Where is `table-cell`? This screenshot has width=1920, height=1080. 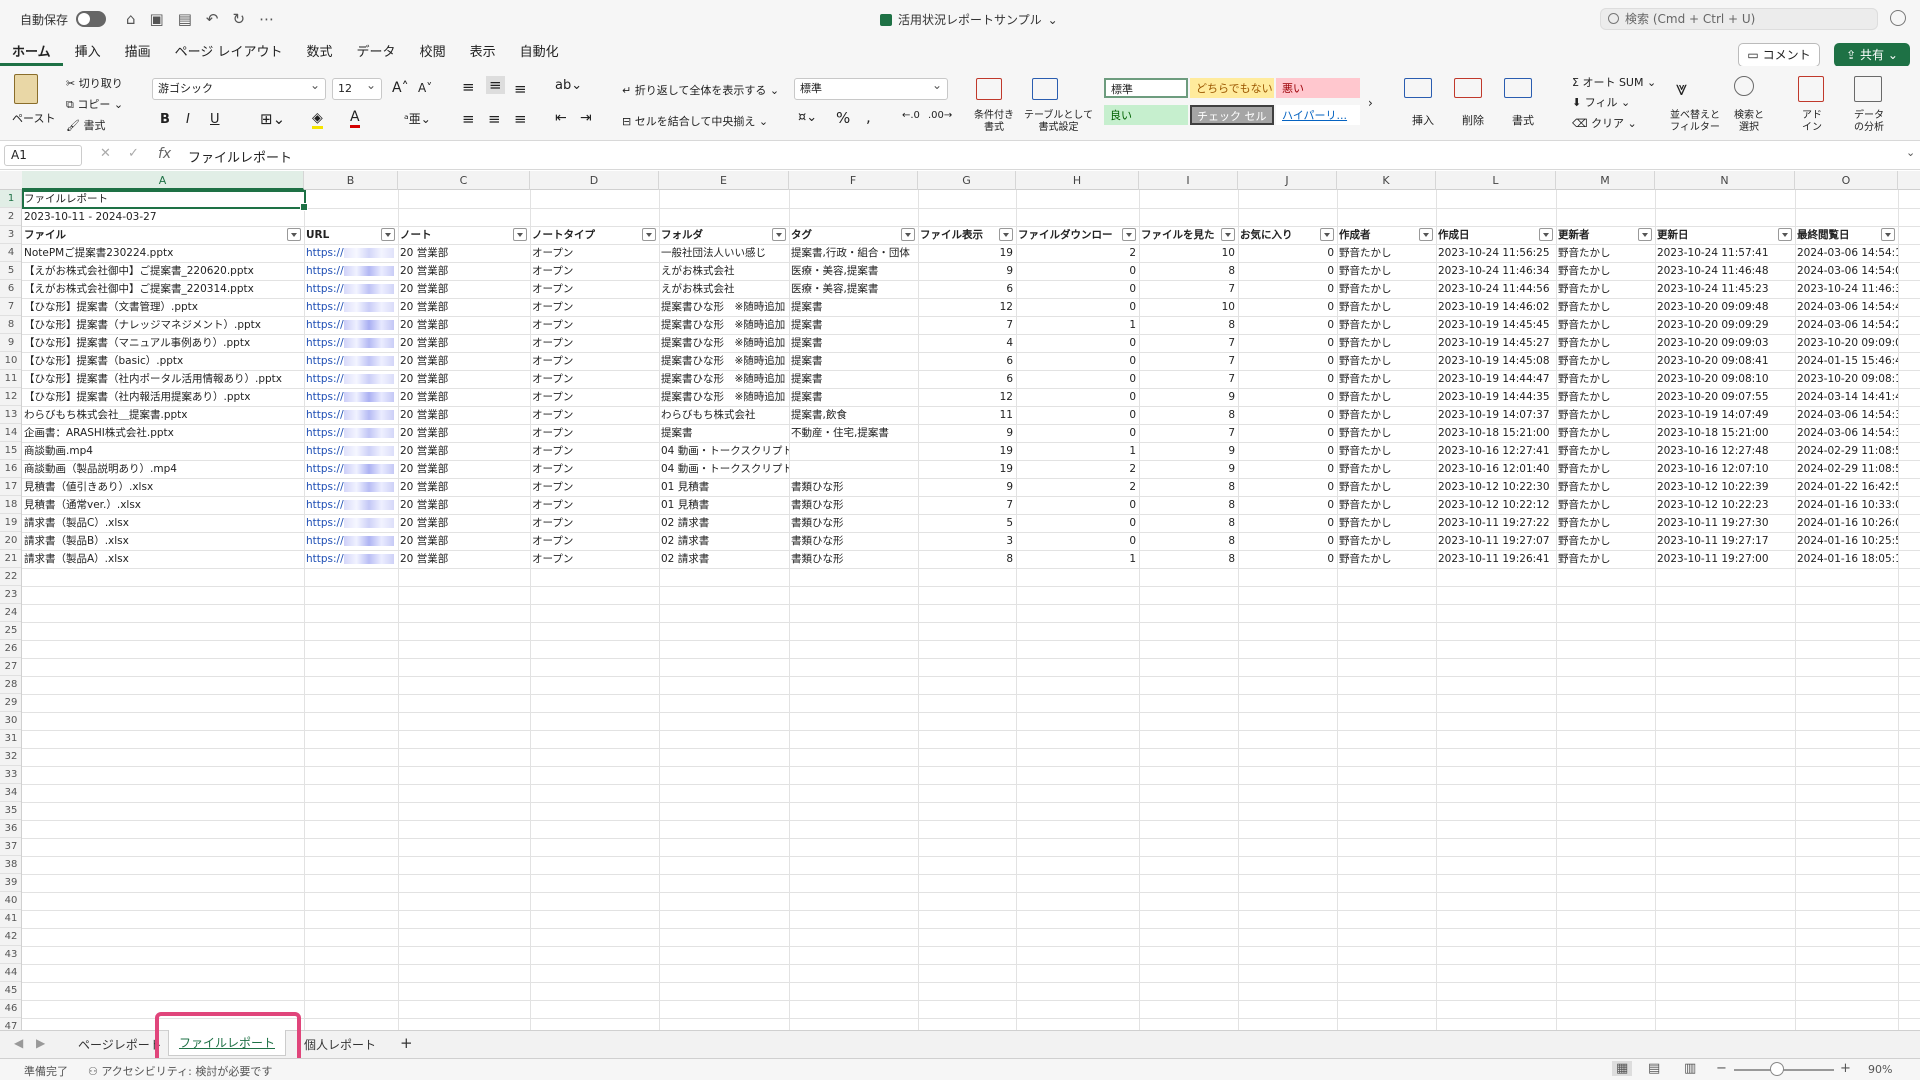 table-cell is located at coordinates (853, 469).